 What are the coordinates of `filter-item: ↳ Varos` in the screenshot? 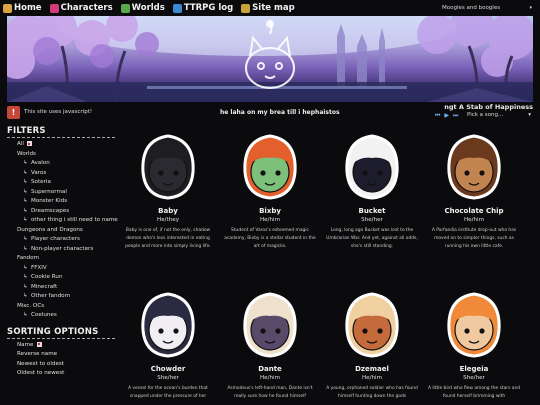 It's located at (61, 174).